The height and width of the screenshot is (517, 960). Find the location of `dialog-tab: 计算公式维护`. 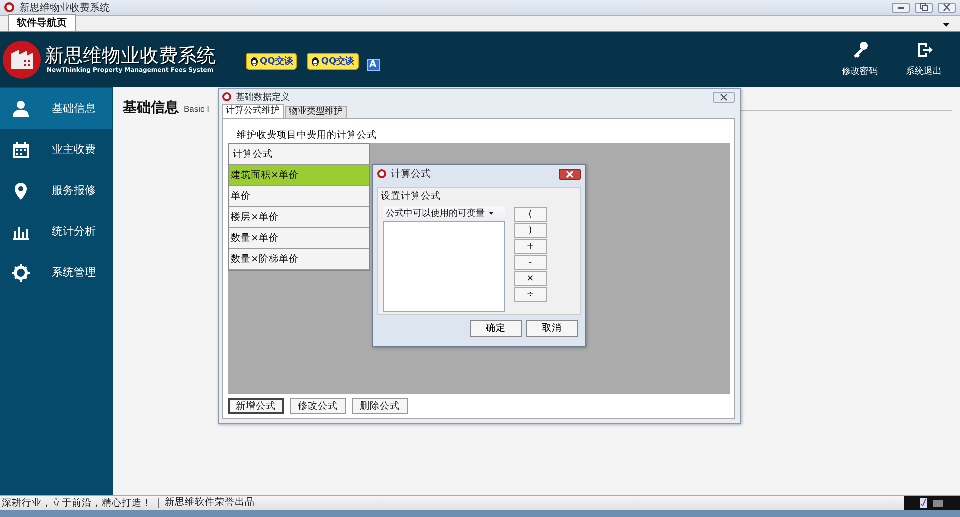

dialog-tab: 计算公式维护 is located at coordinates (253, 111).